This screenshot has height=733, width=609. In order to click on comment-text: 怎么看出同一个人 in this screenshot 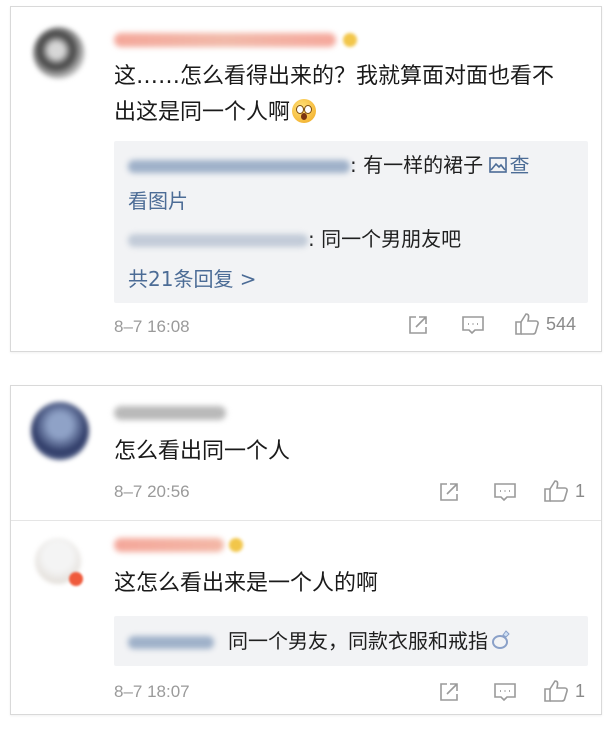, I will do `click(202, 451)`.